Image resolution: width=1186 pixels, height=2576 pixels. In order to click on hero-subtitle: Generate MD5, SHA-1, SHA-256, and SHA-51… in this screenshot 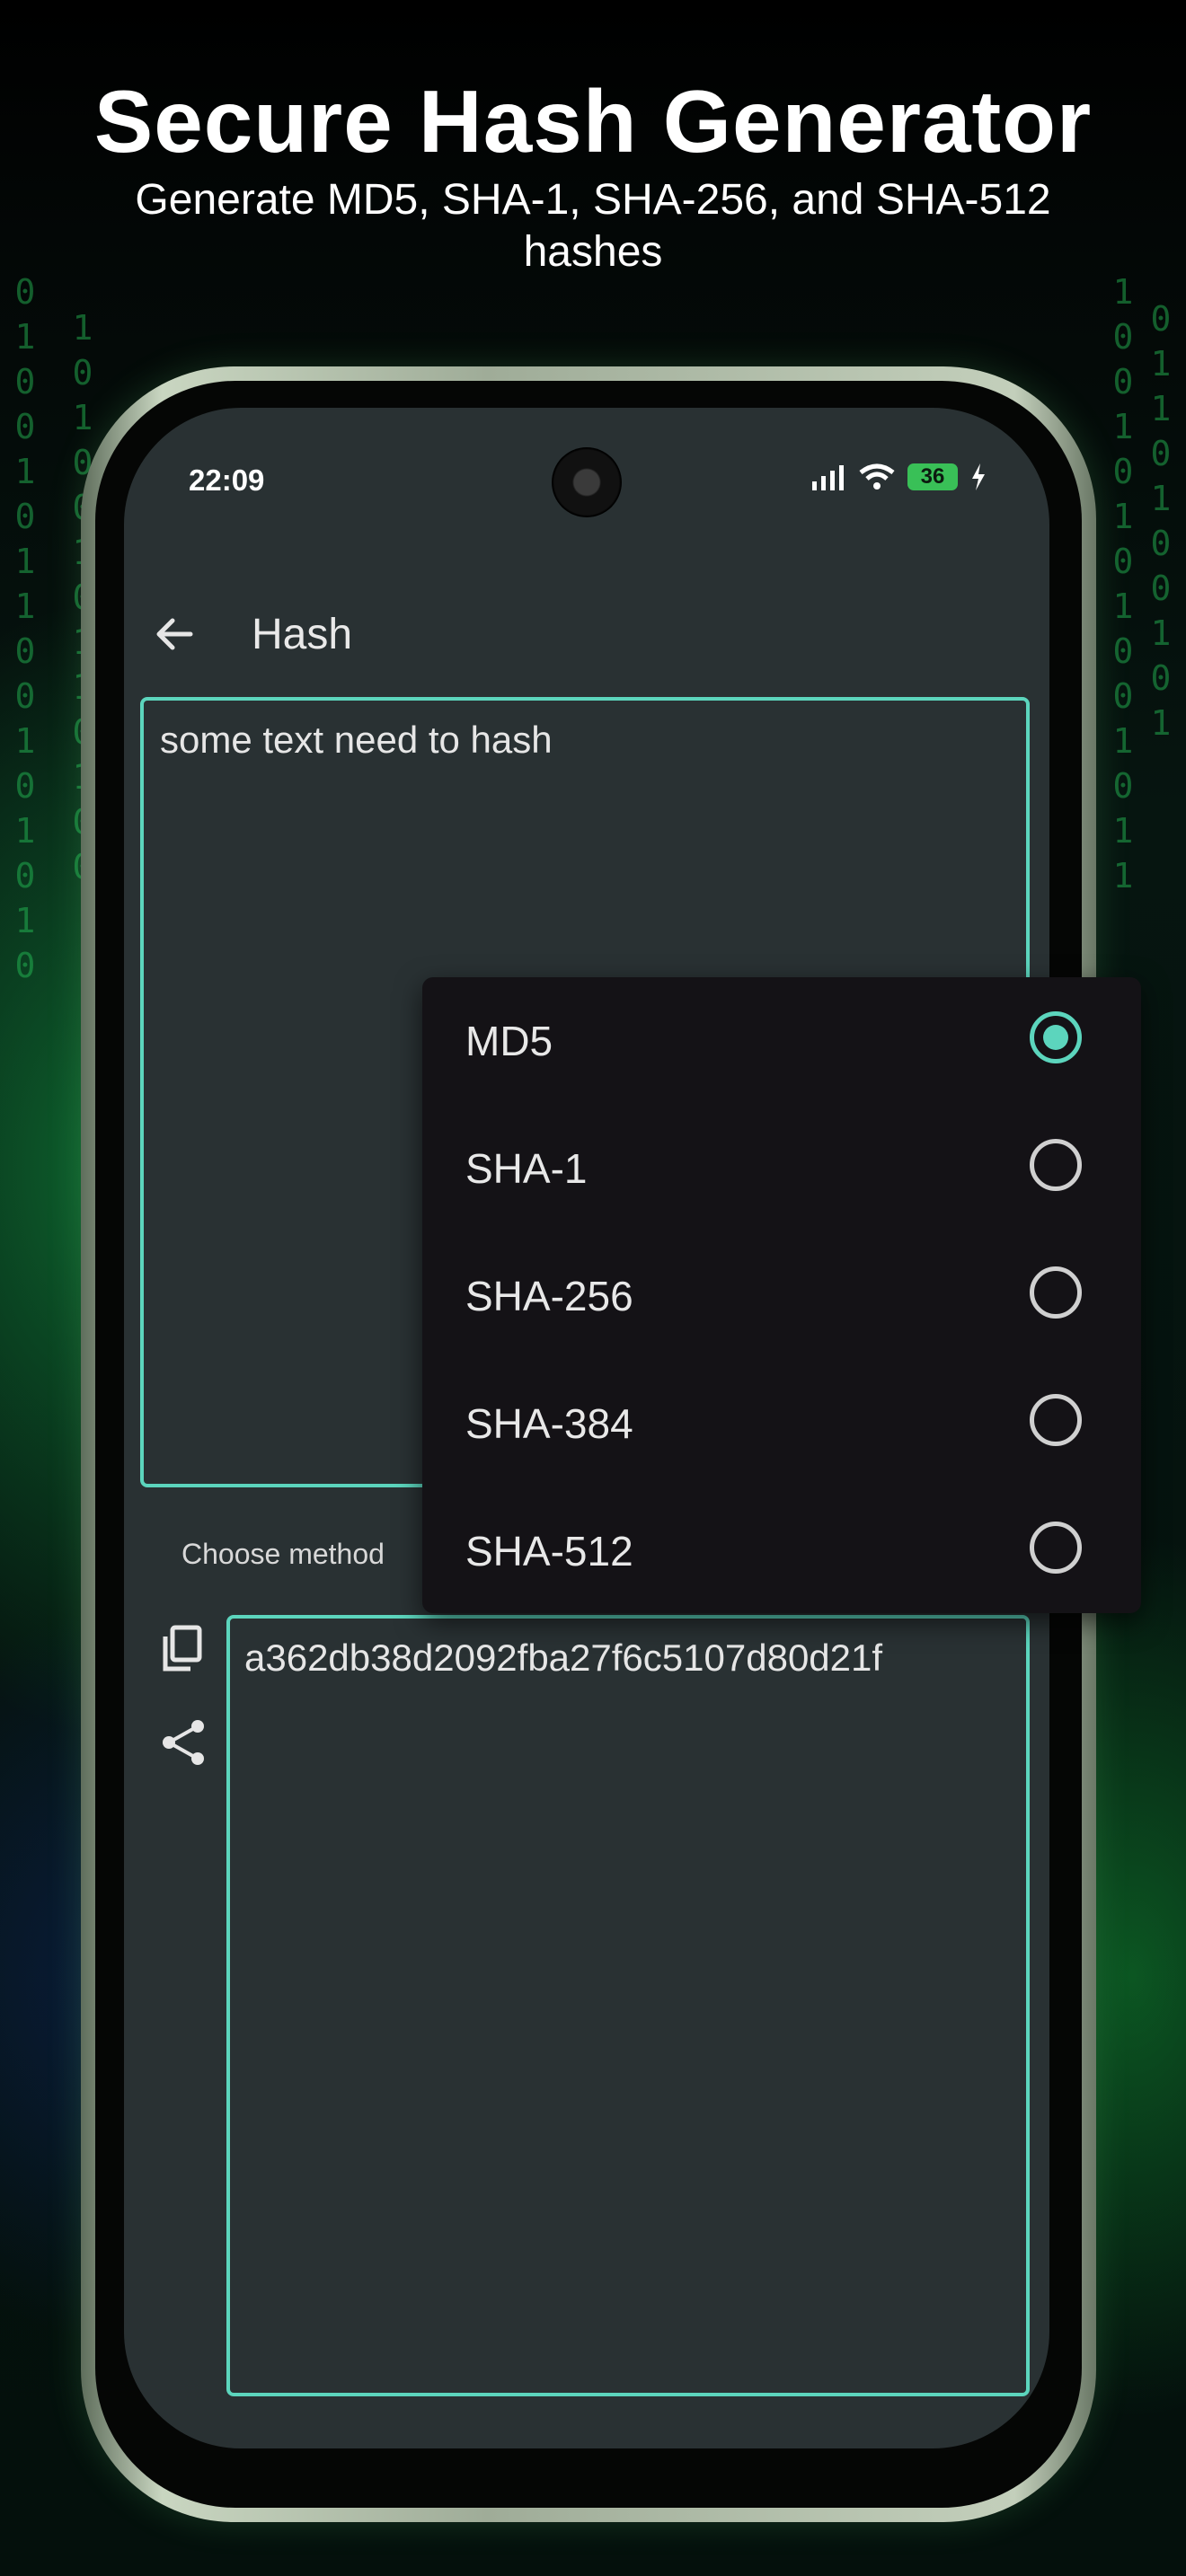, I will do `click(593, 226)`.